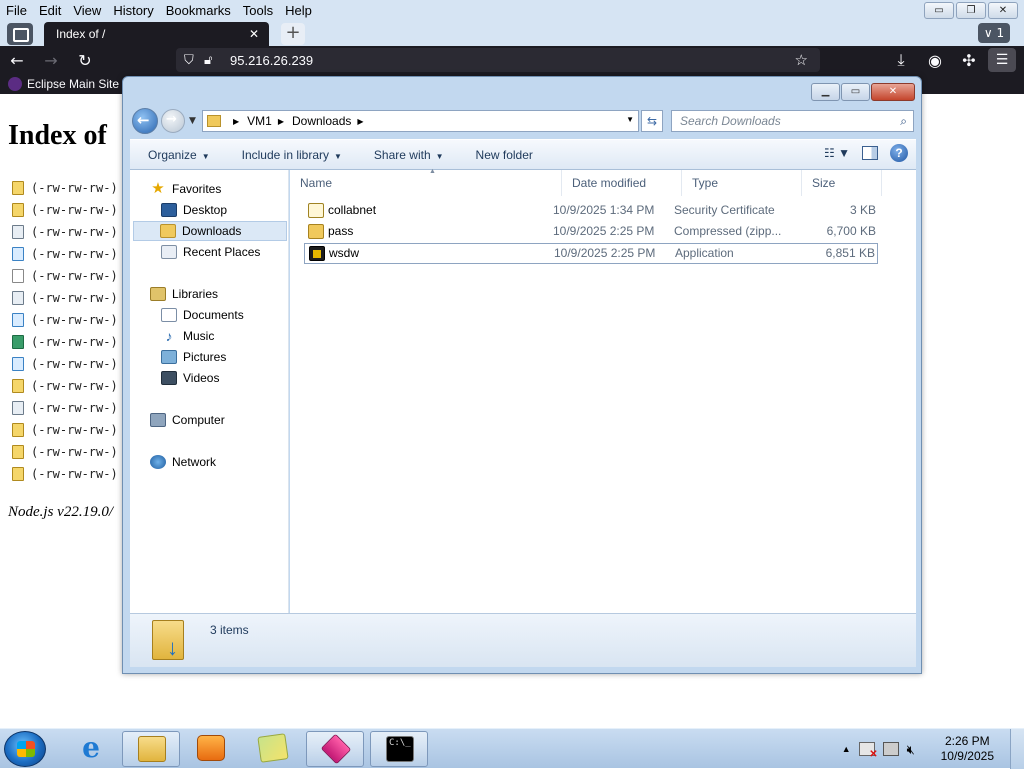 The width and height of the screenshot is (1024, 769). Describe the element at coordinates (742, 183) in the screenshot. I see `column-header-type: Type` at that location.